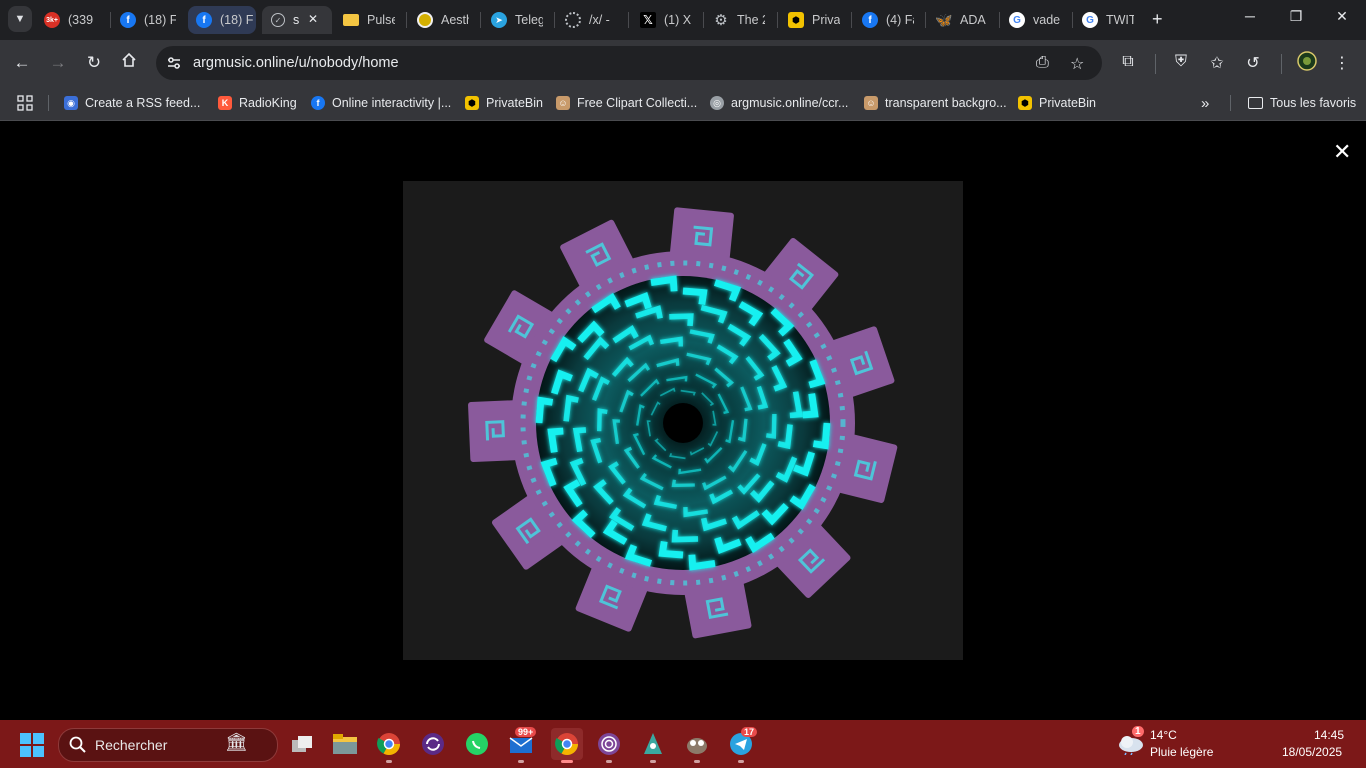 The width and height of the screenshot is (1366, 768). Describe the element at coordinates (52, 20) in the screenshot. I see `reddit-icon: 3k+` at that location.